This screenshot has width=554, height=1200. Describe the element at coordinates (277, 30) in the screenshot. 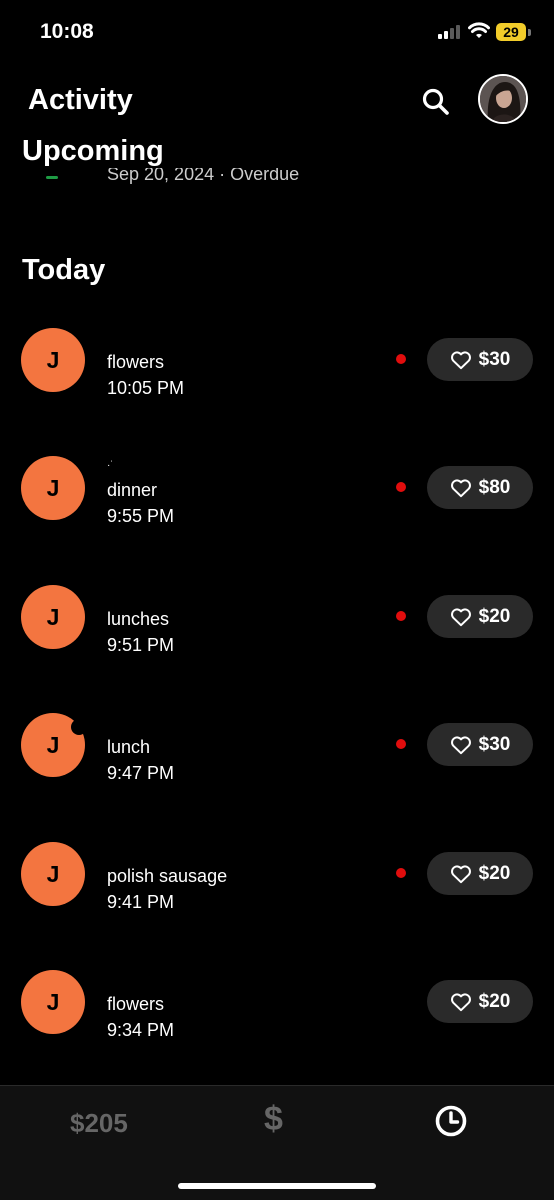

I see `status-bar: 10:08 29` at that location.